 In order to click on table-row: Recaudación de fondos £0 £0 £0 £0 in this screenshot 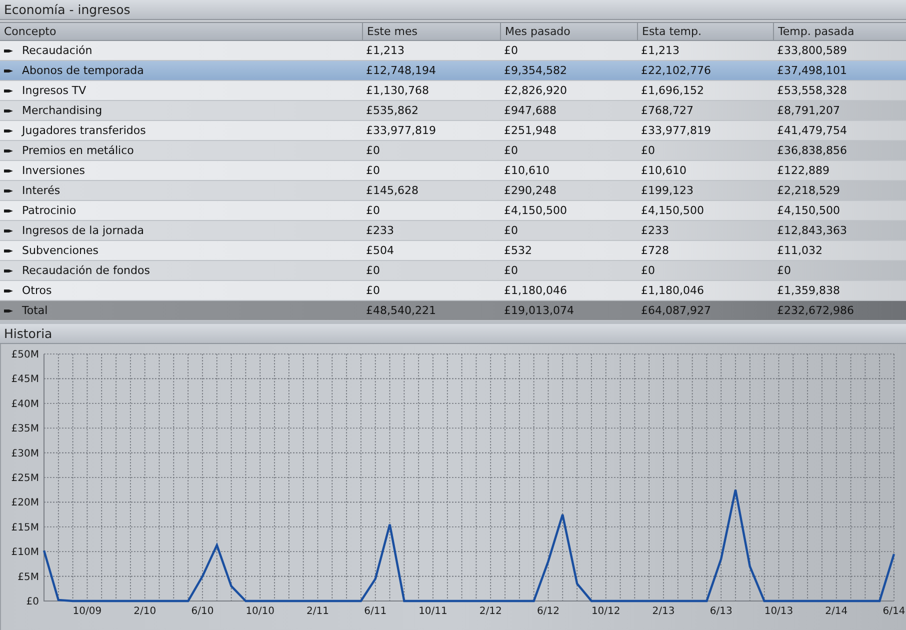, I will do `click(453, 271)`.